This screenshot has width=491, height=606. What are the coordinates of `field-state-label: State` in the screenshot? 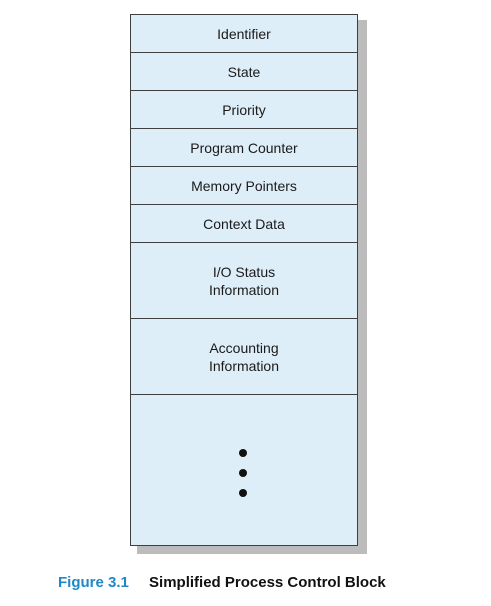 It's located at (244, 71).